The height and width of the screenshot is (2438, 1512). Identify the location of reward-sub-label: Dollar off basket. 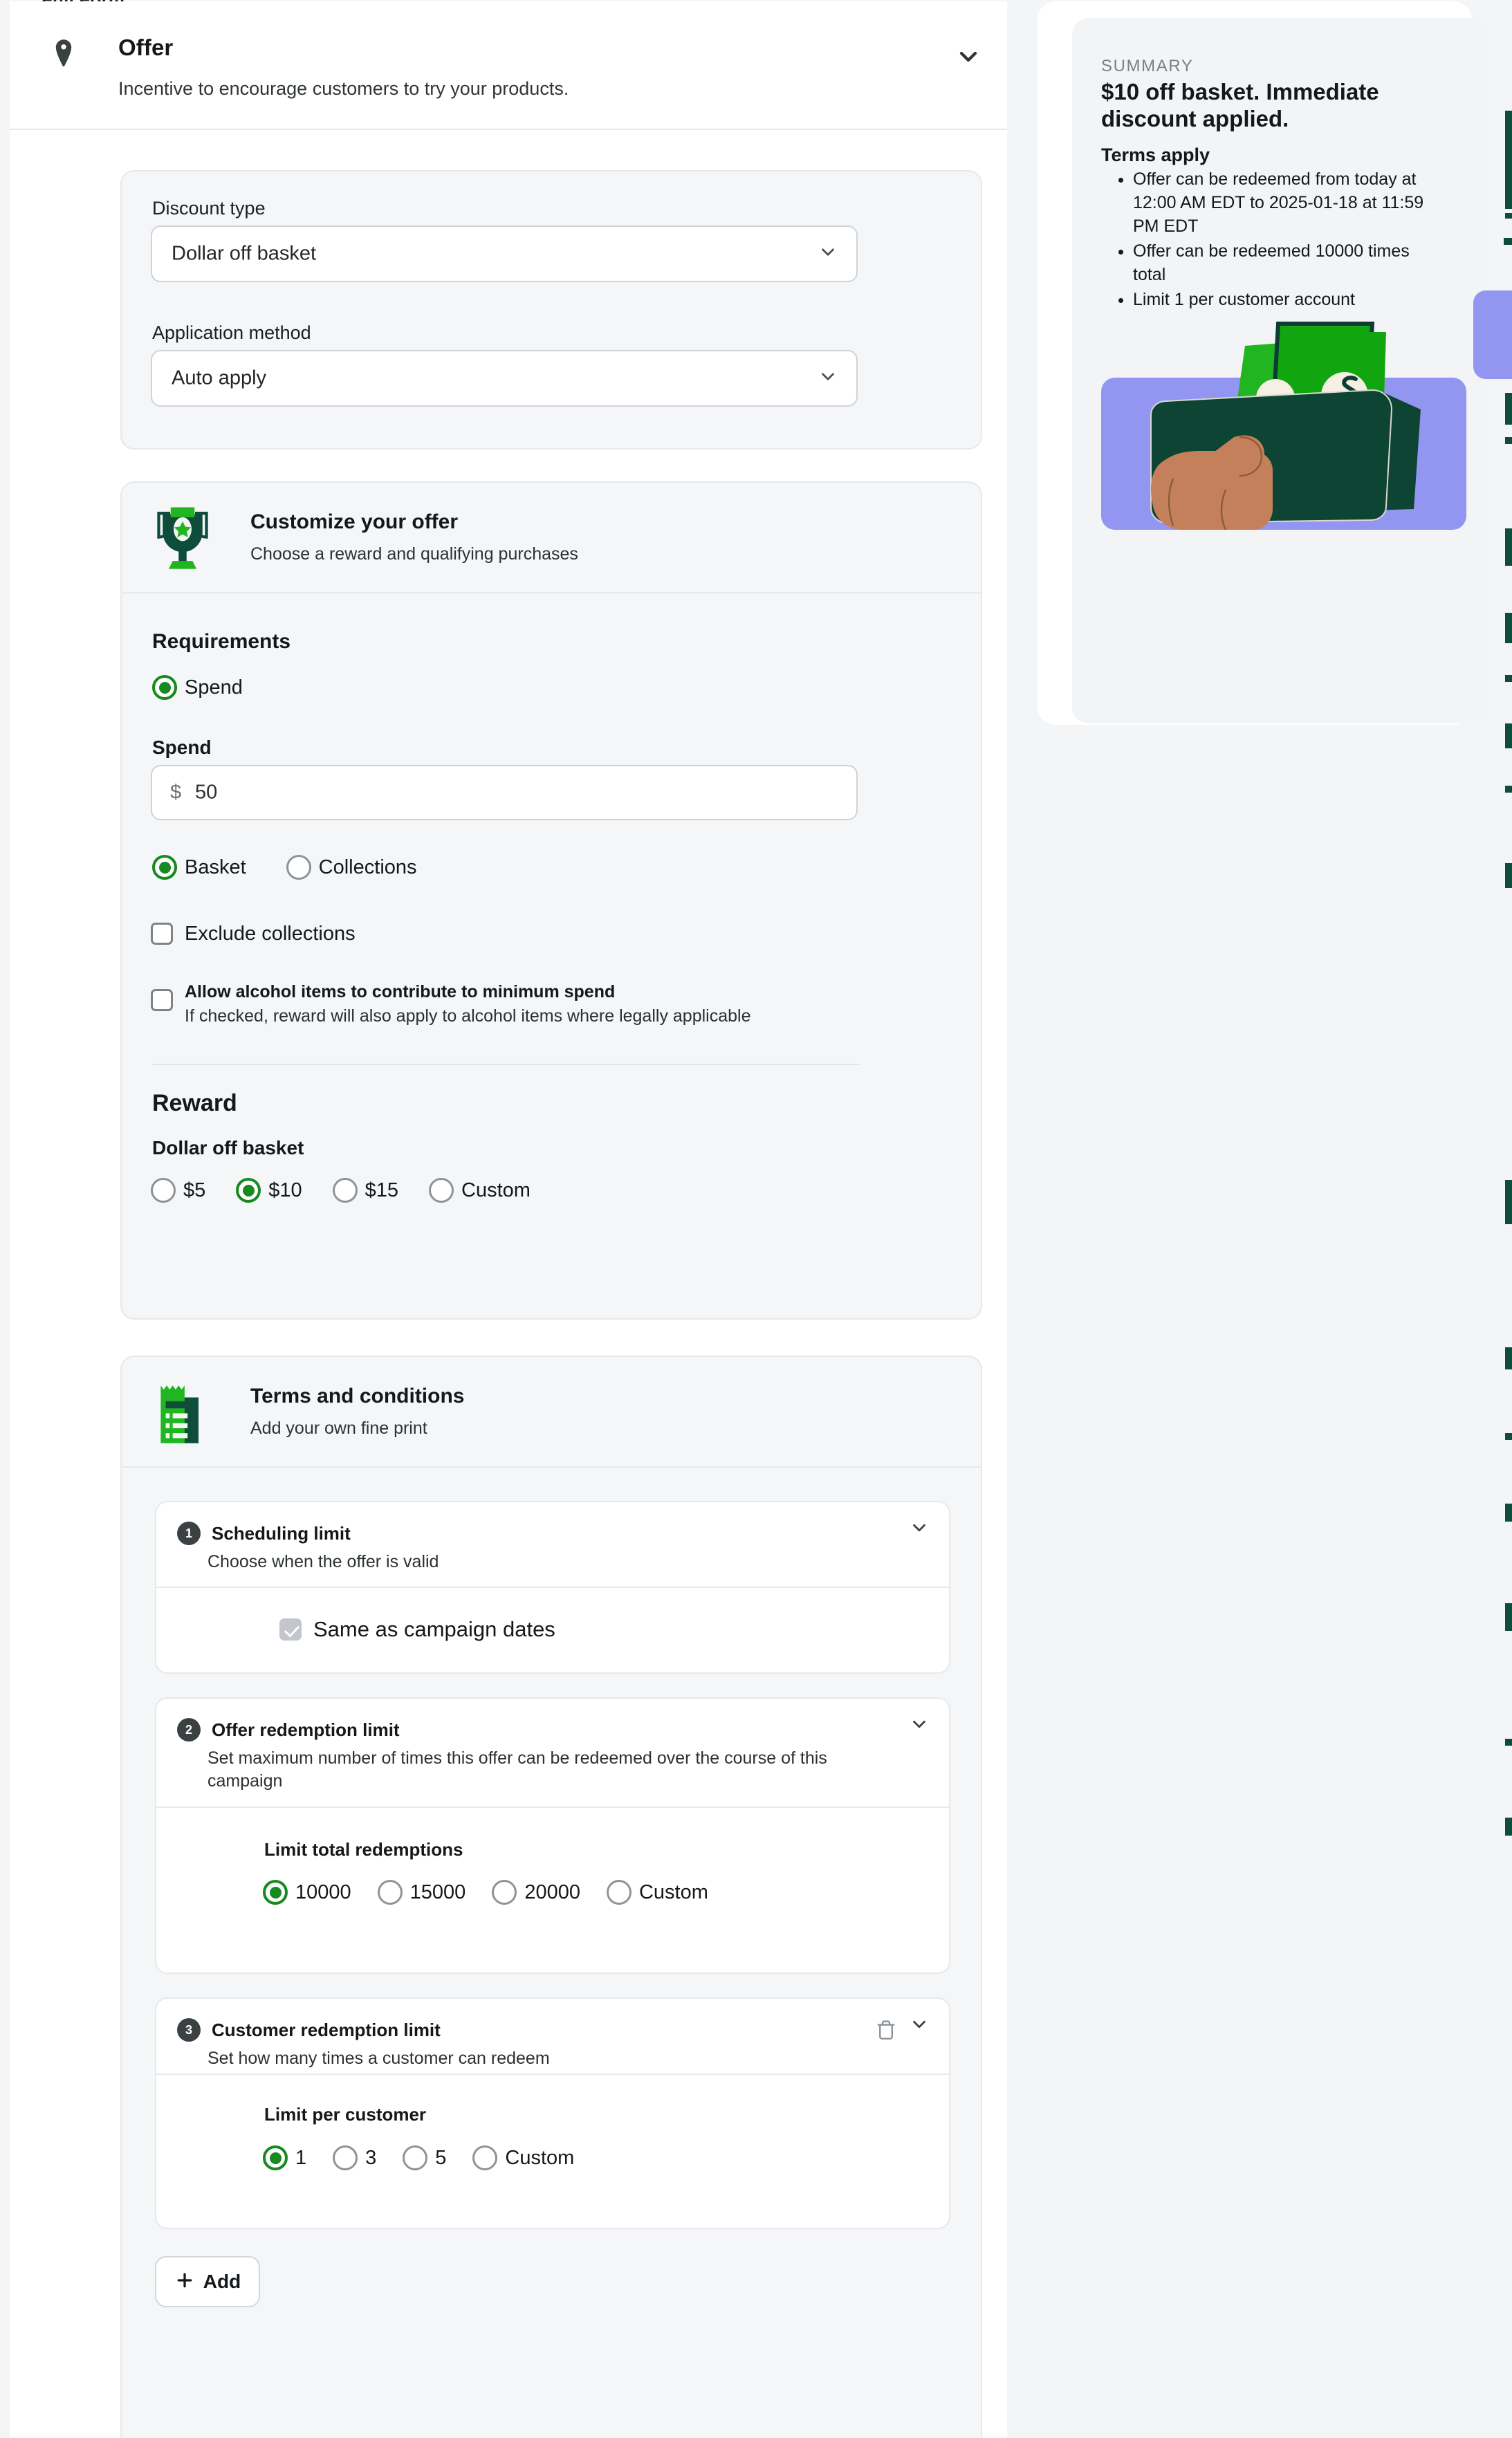
(228, 1147).